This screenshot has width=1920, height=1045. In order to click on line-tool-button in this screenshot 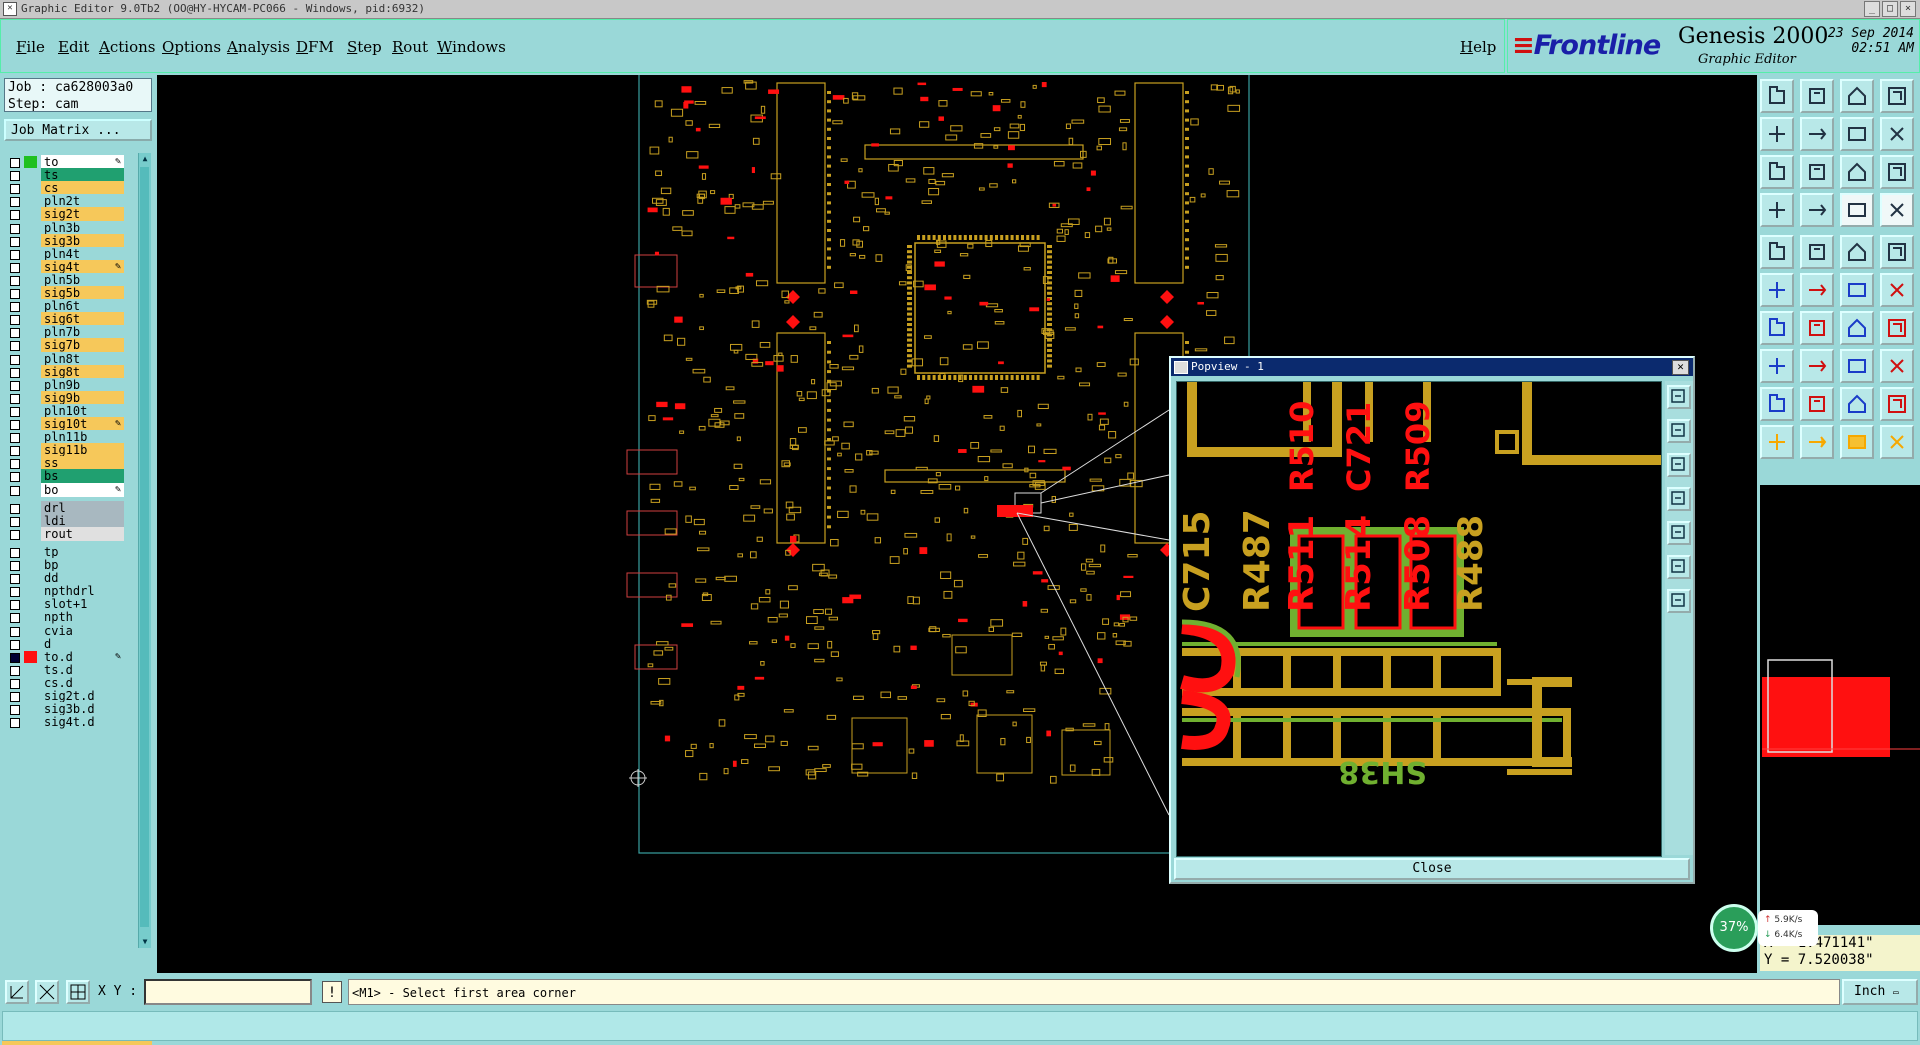, I will do `click(1817, 252)`.